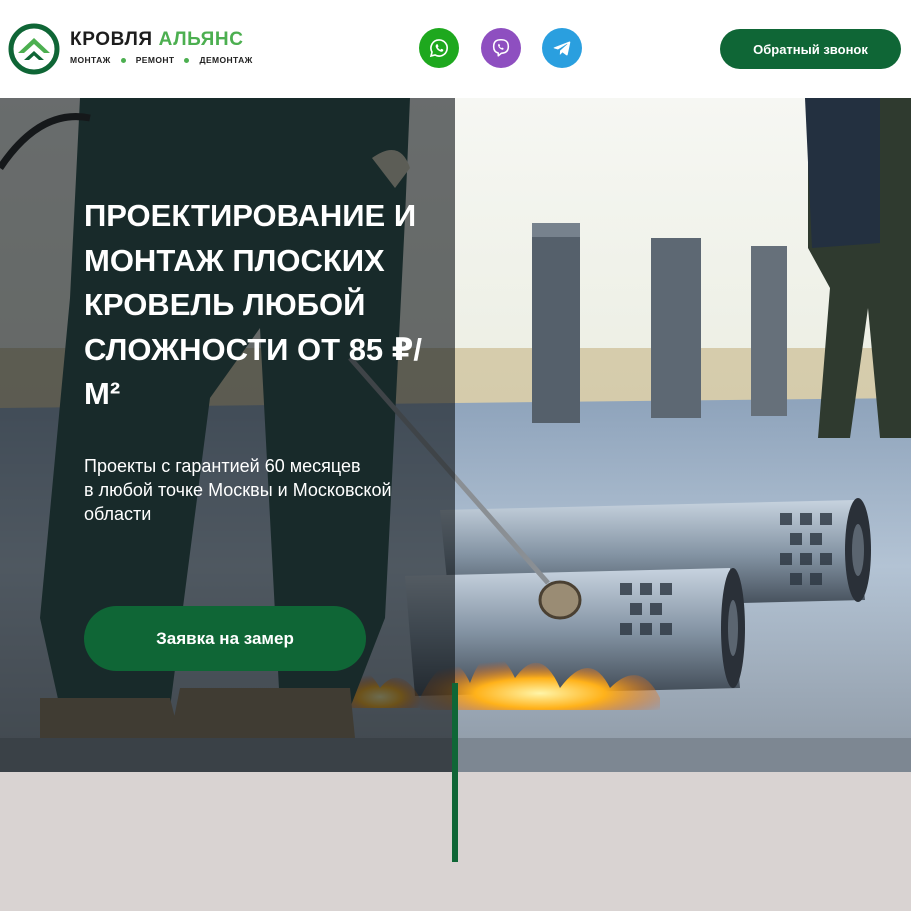 The height and width of the screenshot is (911, 911). I want to click on measure-request-button: Заявка на замер, so click(225, 638).